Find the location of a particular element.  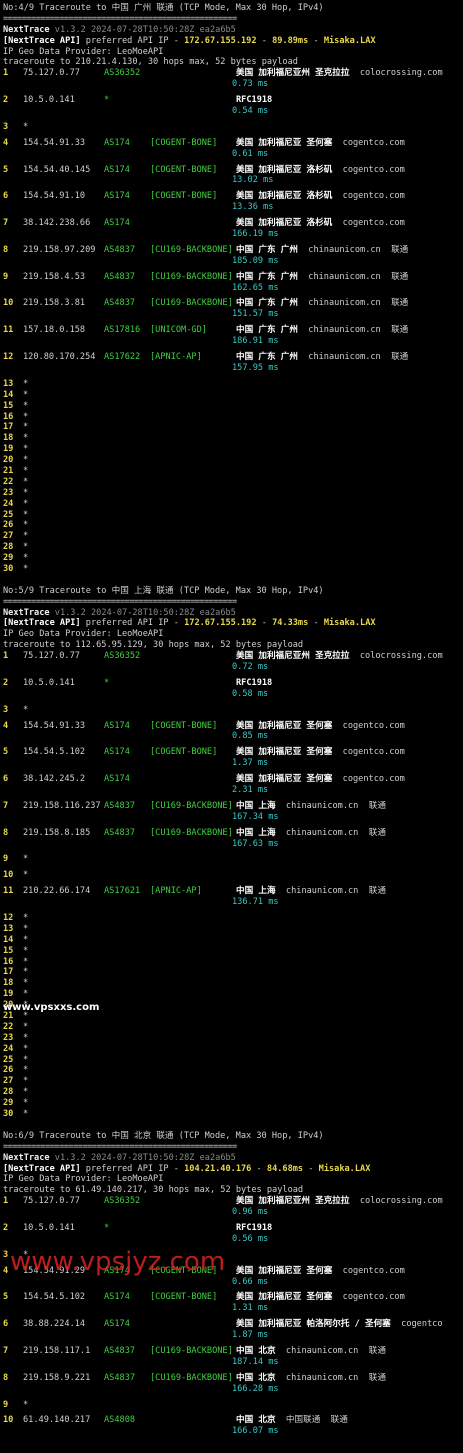

watermark-vpsjyz: www.vpsjyz.com is located at coordinates (118, 1262).